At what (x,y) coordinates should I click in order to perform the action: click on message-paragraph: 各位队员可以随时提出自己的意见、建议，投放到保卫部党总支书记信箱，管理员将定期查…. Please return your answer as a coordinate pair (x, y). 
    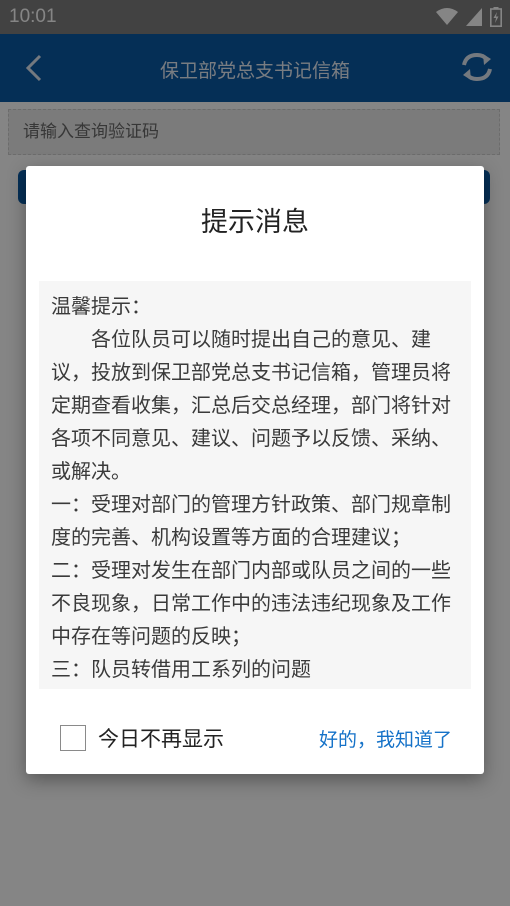
    Looking at the image, I should click on (251, 405).